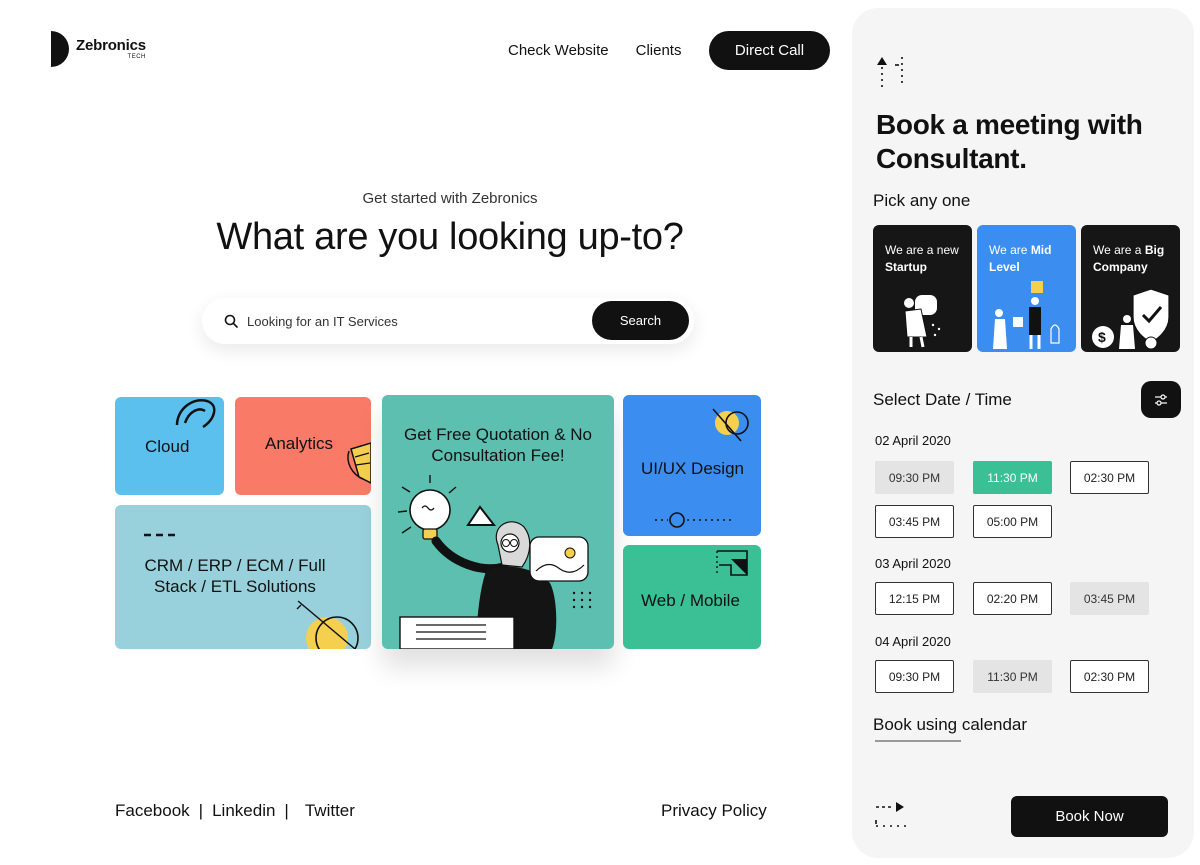 The height and width of the screenshot is (865, 1200). I want to click on segment-midlevel-card: We are Mid Level, so click(1026, 288).